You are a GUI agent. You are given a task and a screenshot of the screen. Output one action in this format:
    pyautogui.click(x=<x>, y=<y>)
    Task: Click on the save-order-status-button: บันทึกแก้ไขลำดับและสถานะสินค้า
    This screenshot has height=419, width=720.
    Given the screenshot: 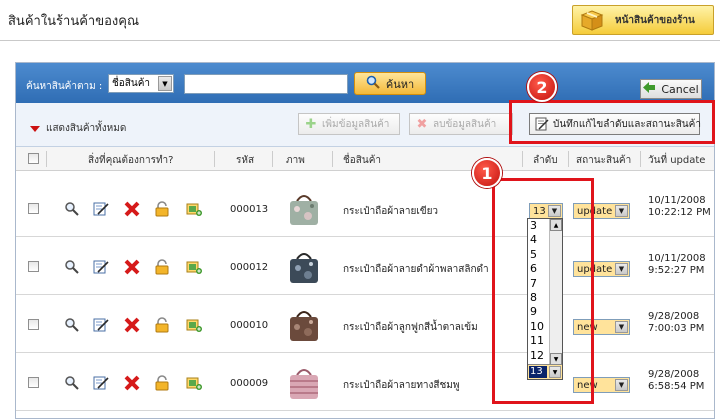 What is the action you would take?
    pyautogui.click(x=615, y=124)
    